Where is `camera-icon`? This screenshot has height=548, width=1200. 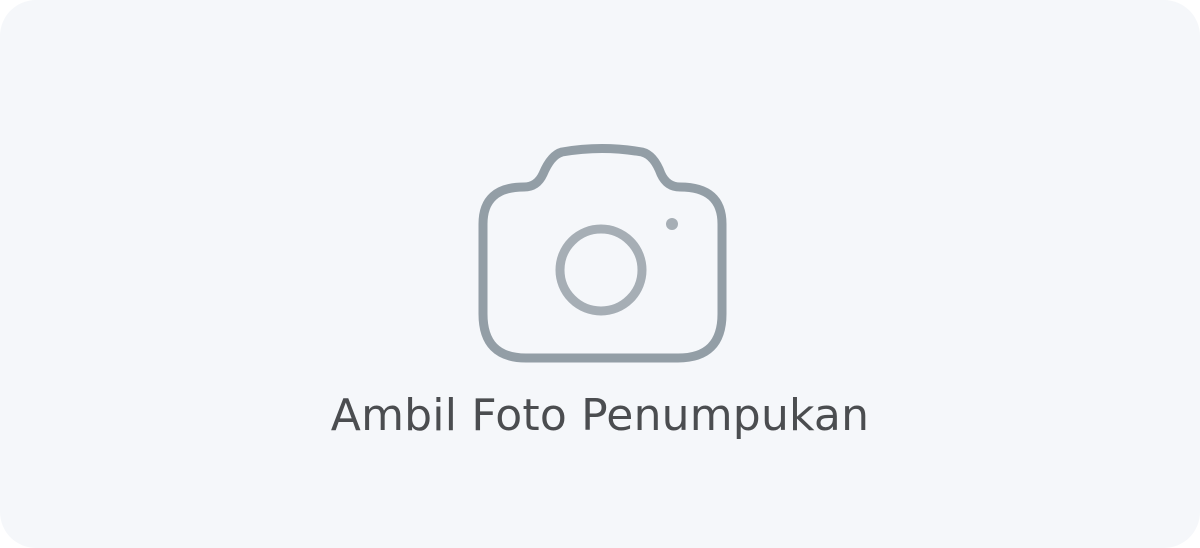
camera-icon is located at coordinates (602, 254).